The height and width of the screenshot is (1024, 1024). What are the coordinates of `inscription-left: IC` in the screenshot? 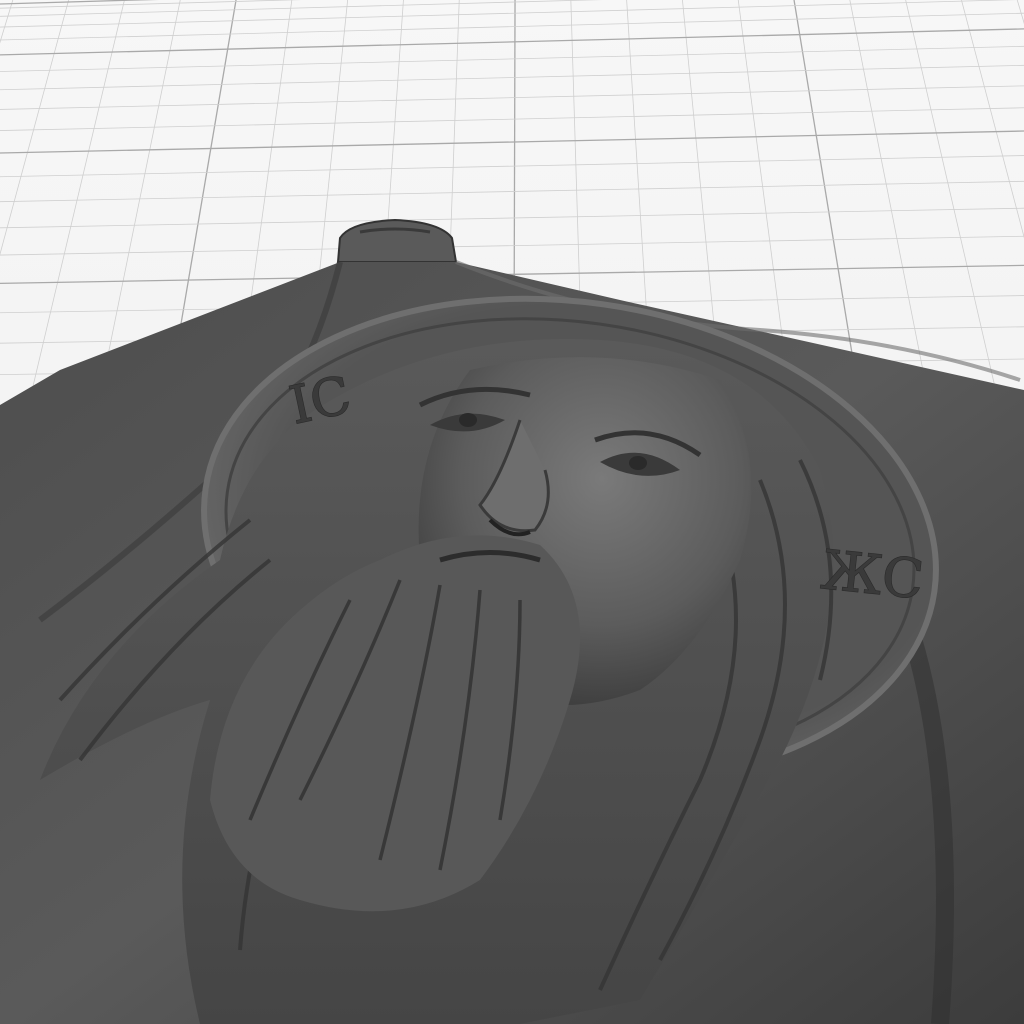 It's located at (320, 400).